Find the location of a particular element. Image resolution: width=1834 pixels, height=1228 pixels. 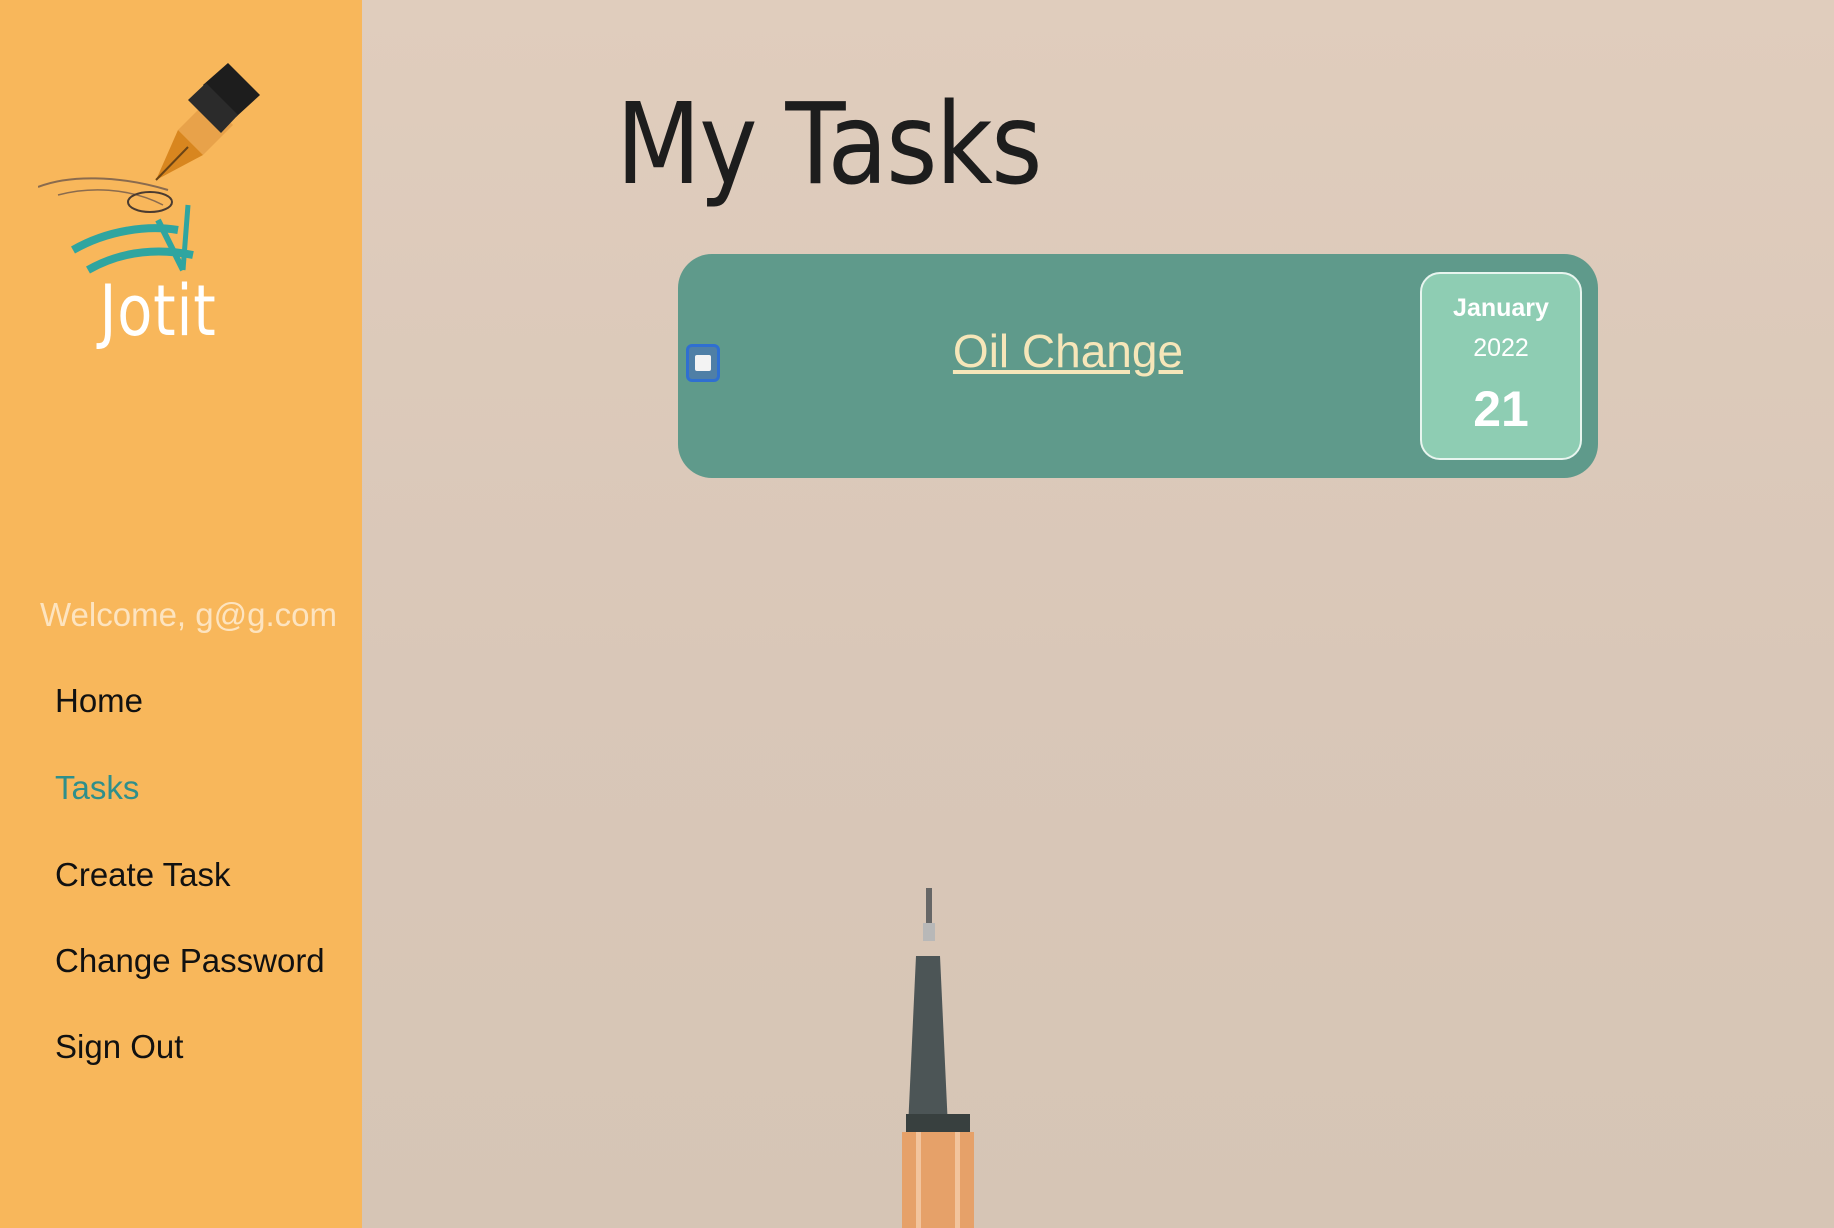

fountain-pen-logo-icon is located at coordinates (148, 168).